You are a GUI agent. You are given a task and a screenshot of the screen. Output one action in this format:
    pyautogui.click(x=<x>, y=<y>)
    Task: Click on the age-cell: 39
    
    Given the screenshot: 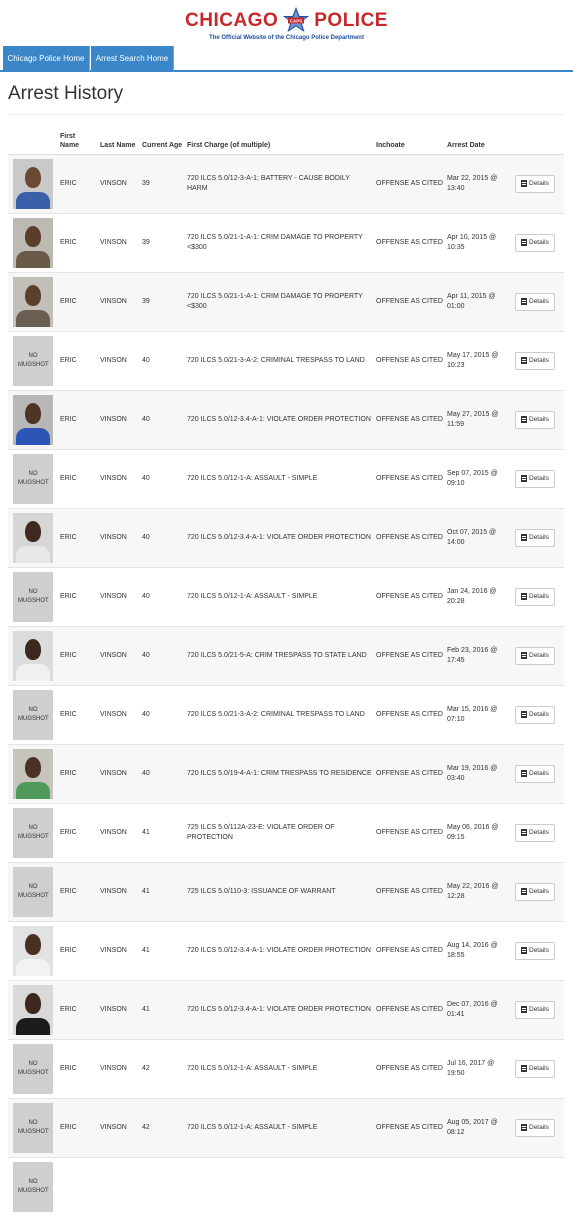 What is the action you would take?
    pyautogui.click(x=162, y=242)
    